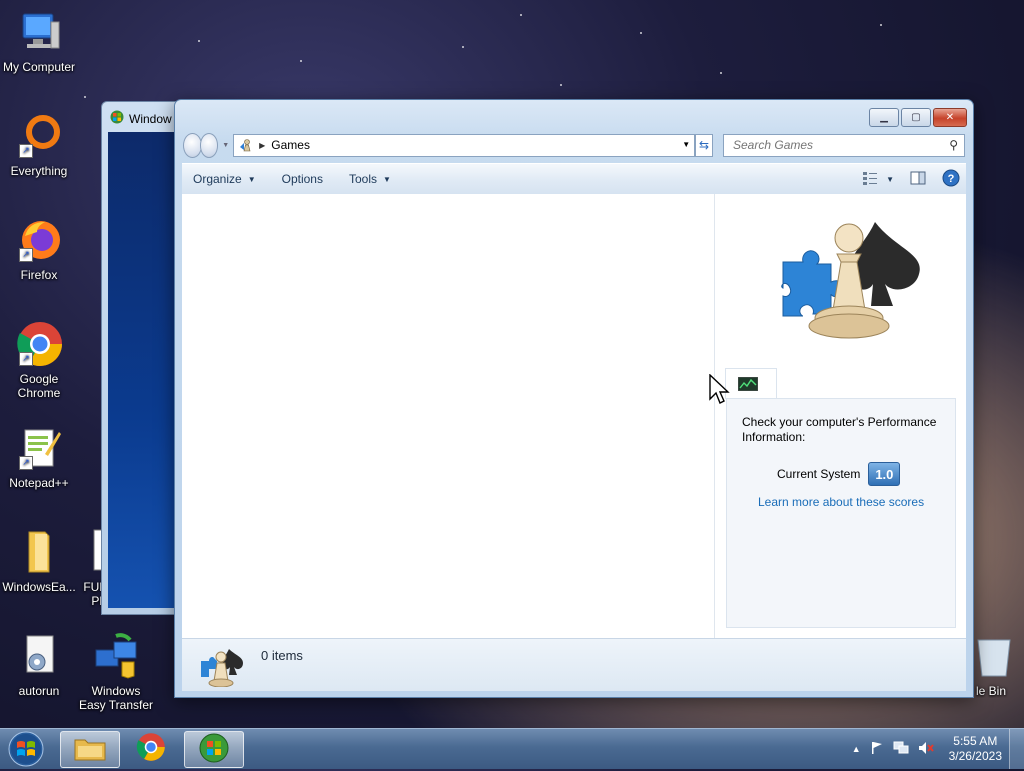  I want to click on background-window-title-text: Window, so click(150, 118).